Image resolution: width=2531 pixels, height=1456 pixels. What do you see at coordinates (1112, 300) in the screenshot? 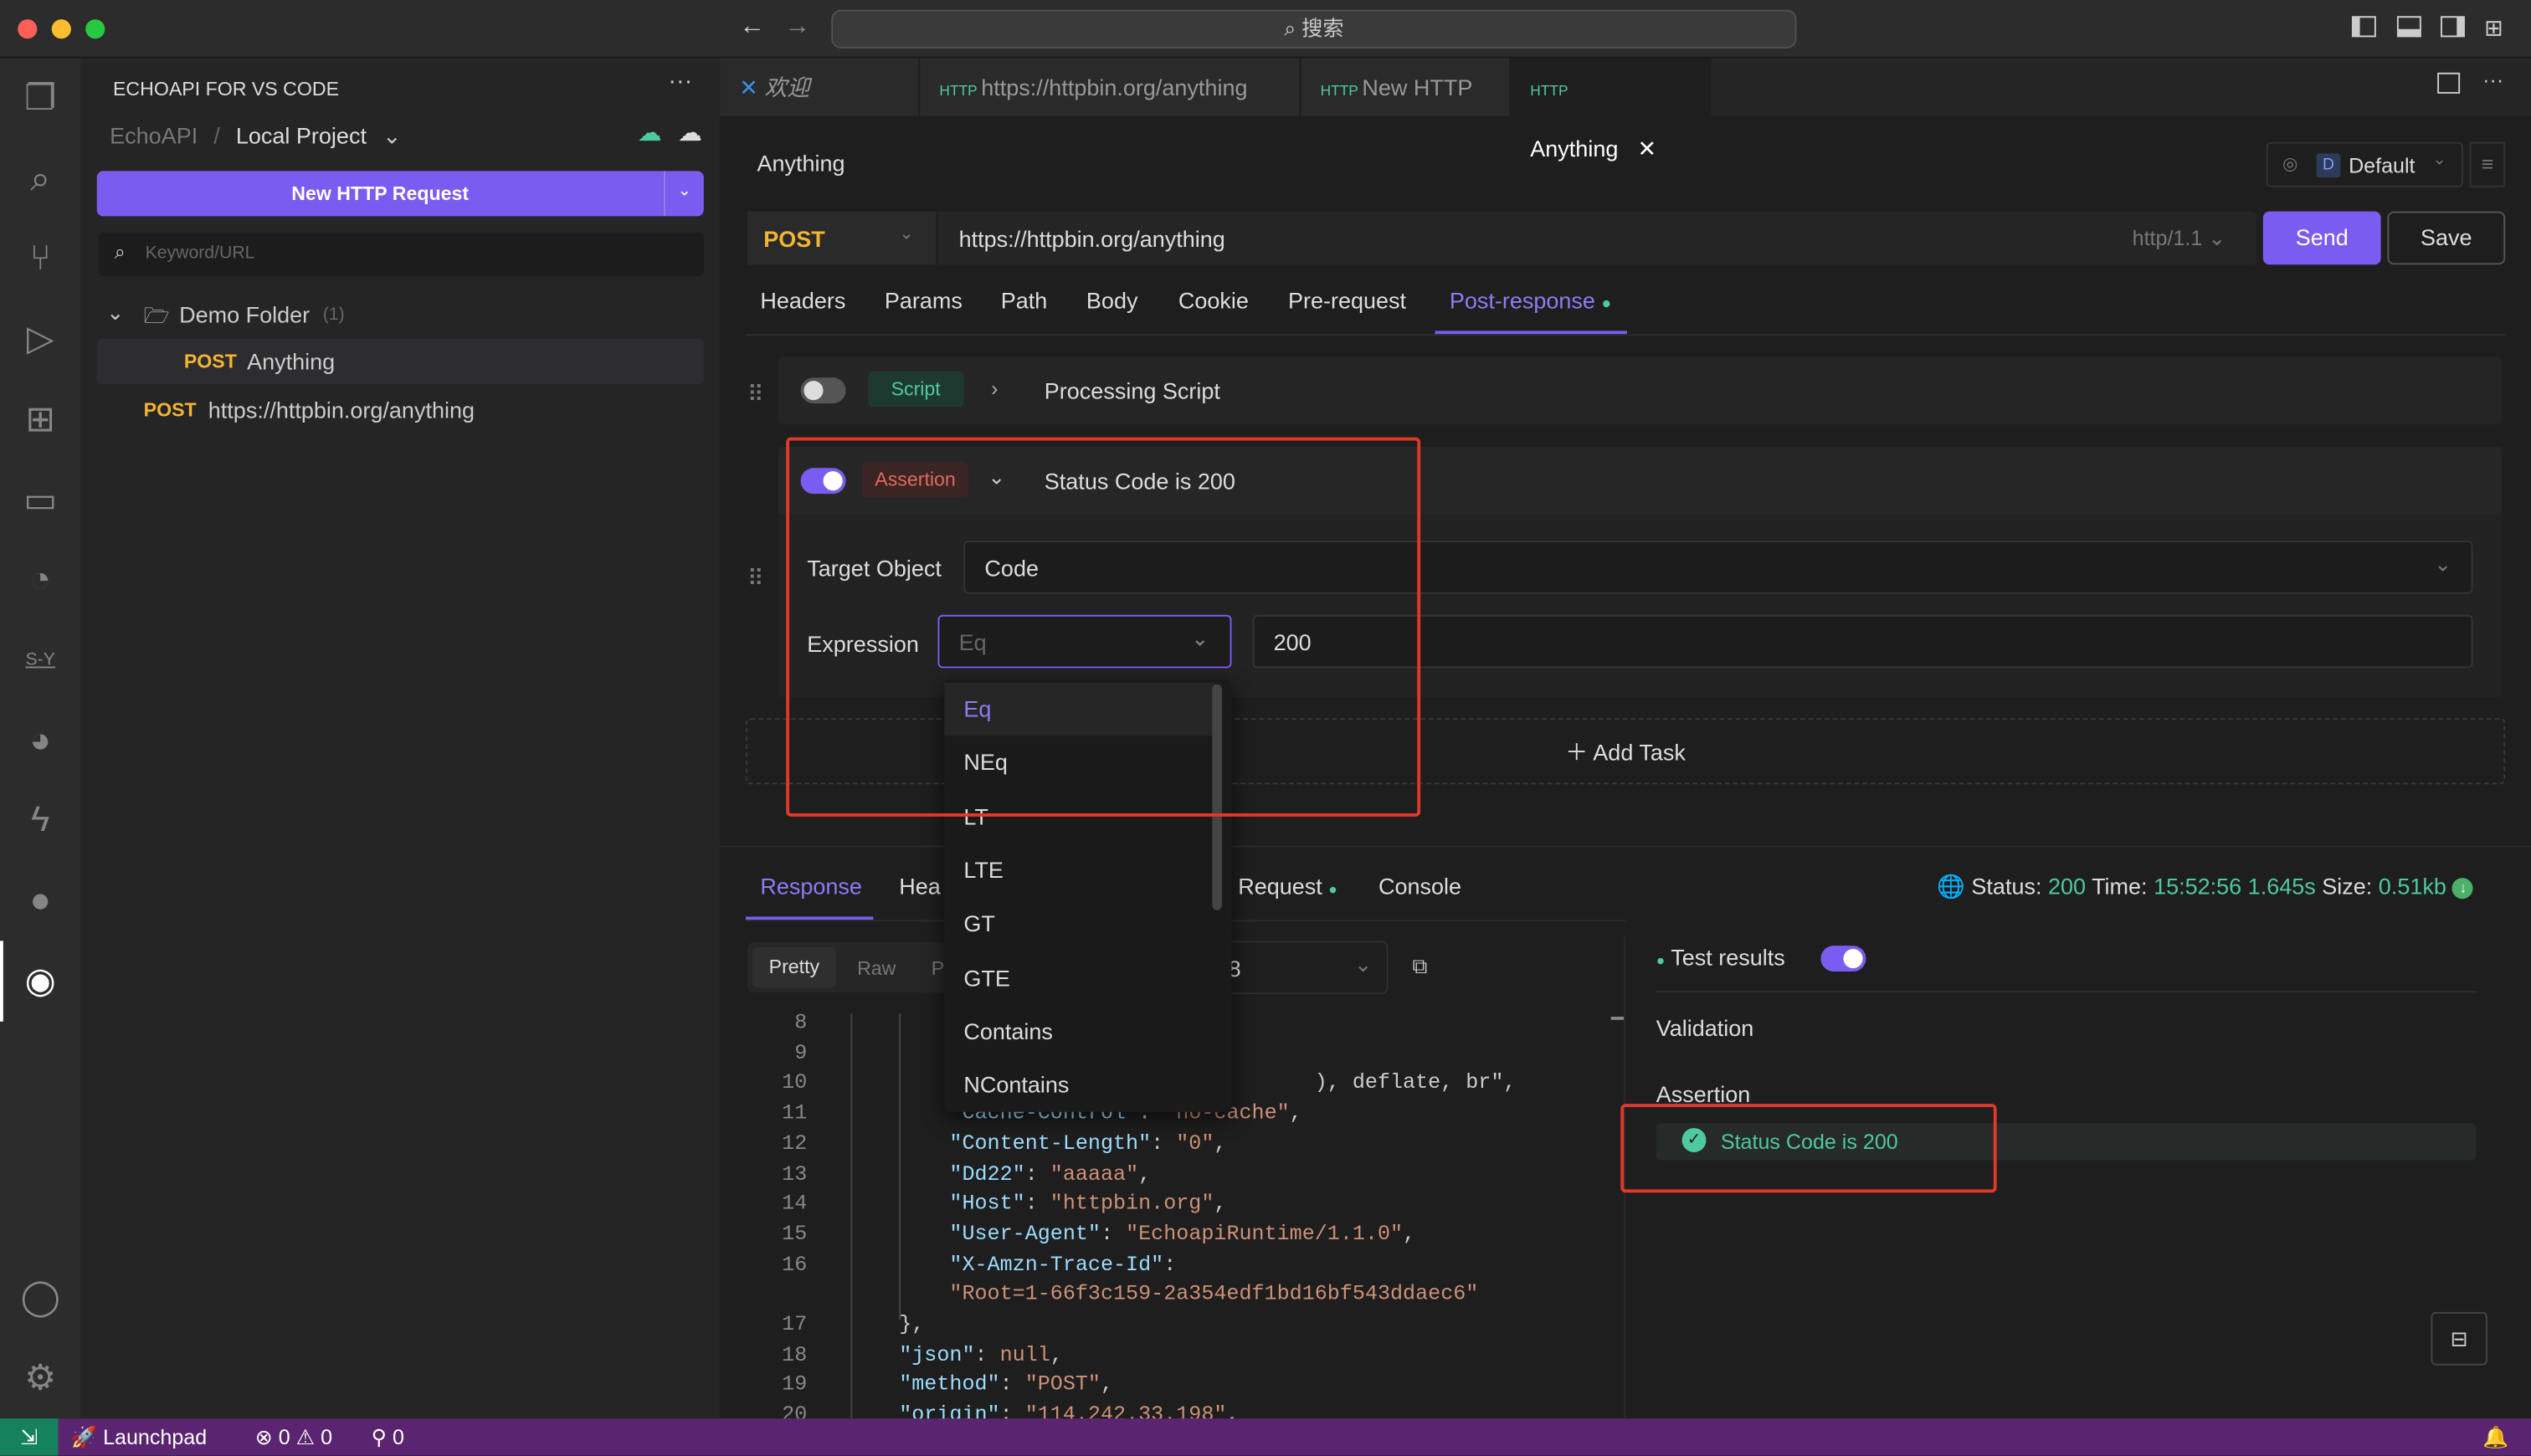
I see `tab-body: Body` at bounding box center [1112, 300].